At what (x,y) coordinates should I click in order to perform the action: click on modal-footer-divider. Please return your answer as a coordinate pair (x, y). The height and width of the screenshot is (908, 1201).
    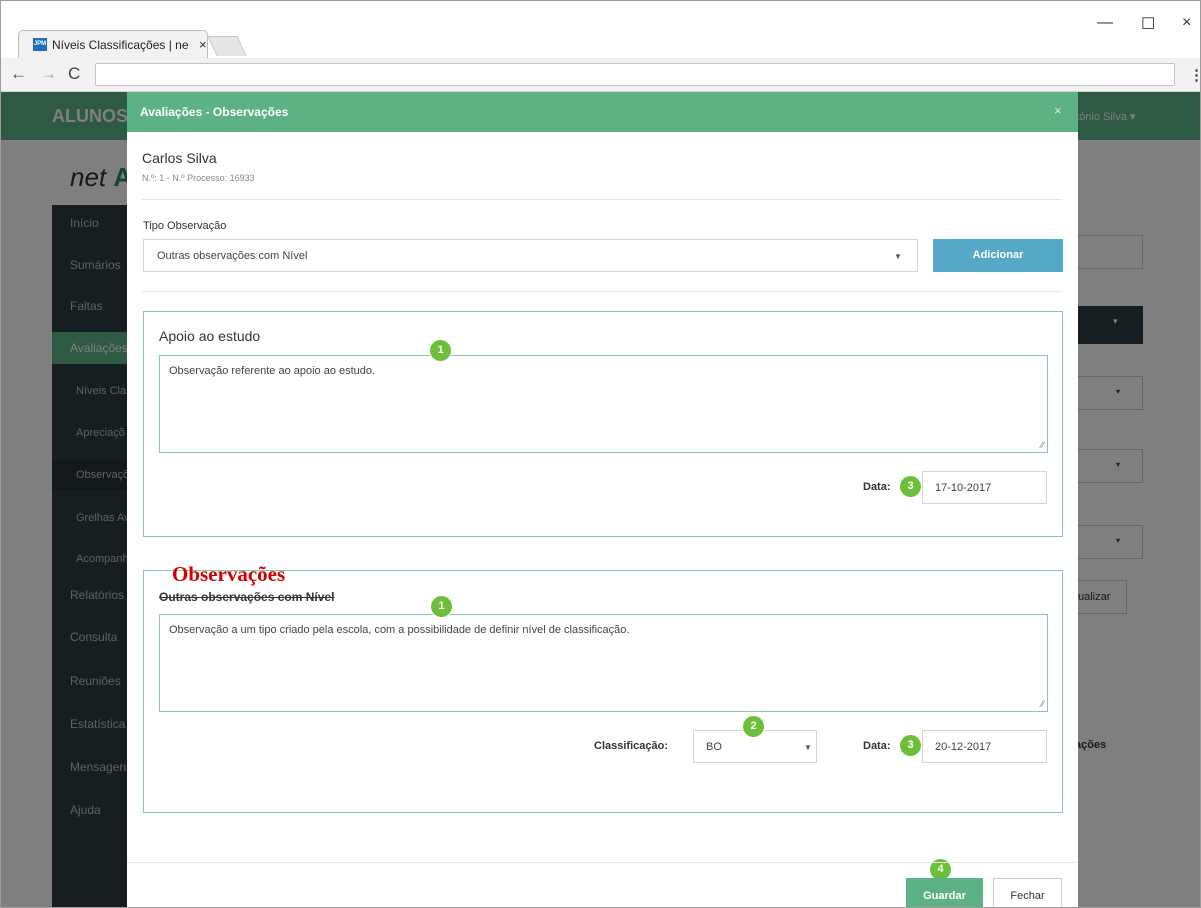
    Looking at the image, I should click on (602, 862).